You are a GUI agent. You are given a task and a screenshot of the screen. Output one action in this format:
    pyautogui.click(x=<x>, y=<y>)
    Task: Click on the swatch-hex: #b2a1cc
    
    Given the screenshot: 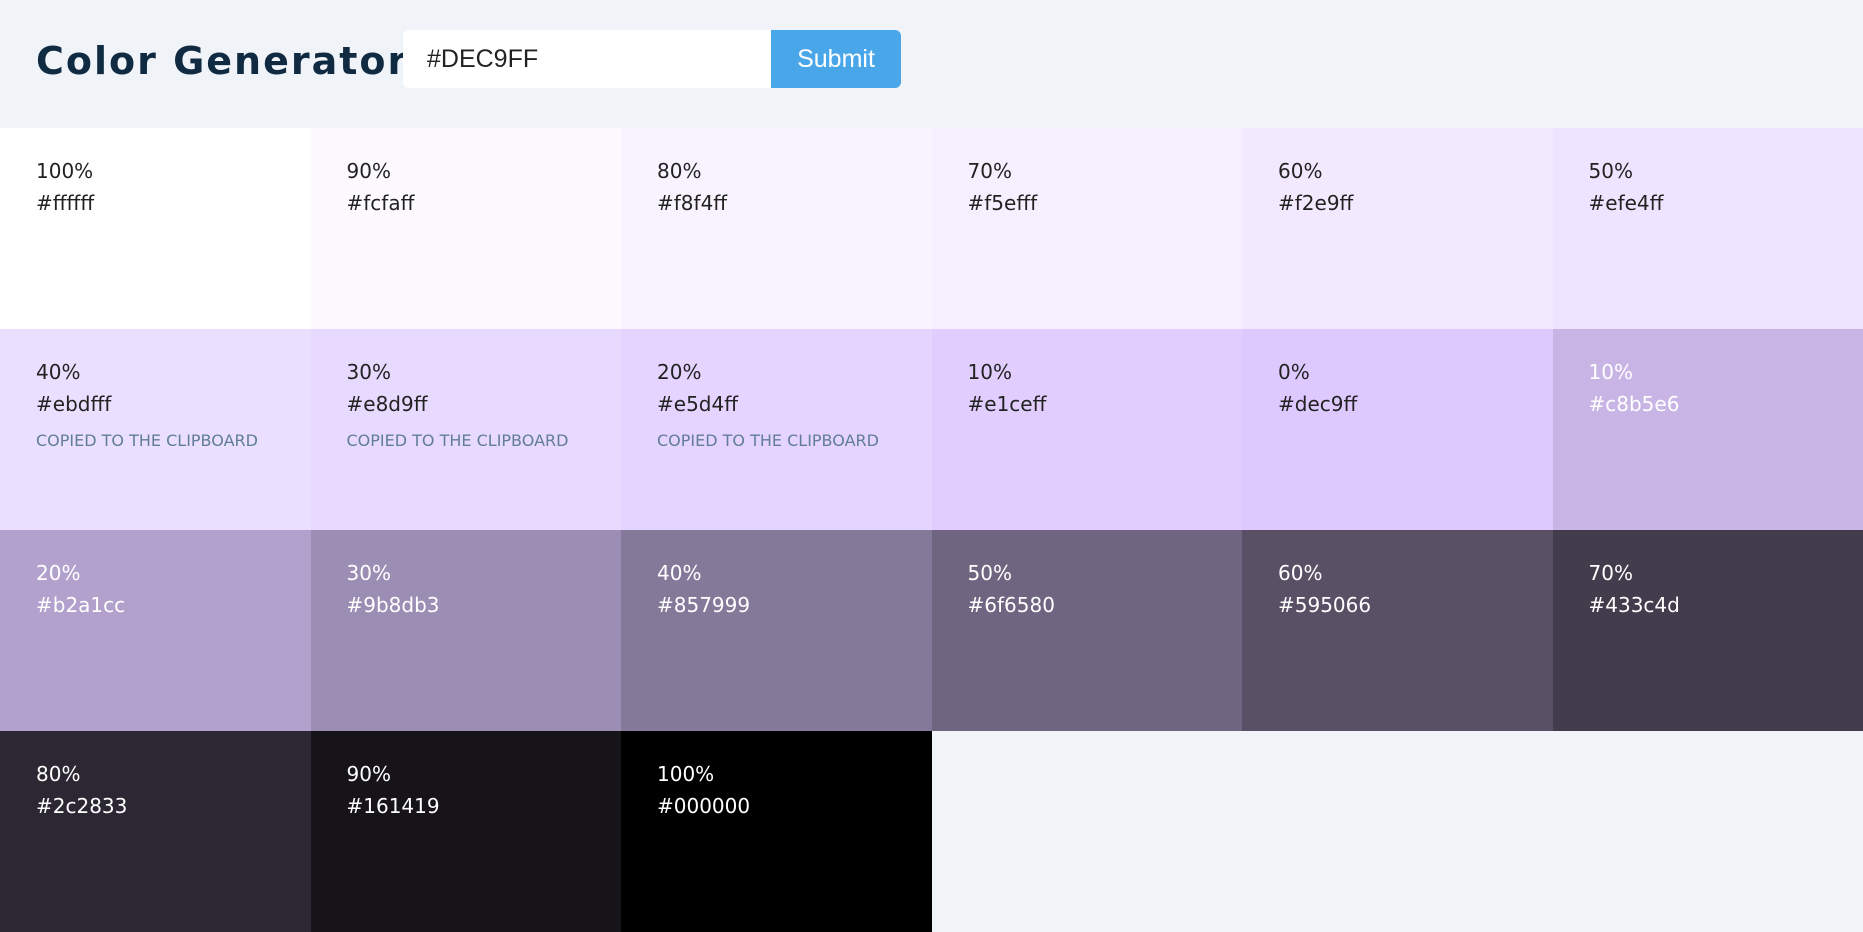 What is the action you would take?
    pyautogui.click(x=155, y=605)
    